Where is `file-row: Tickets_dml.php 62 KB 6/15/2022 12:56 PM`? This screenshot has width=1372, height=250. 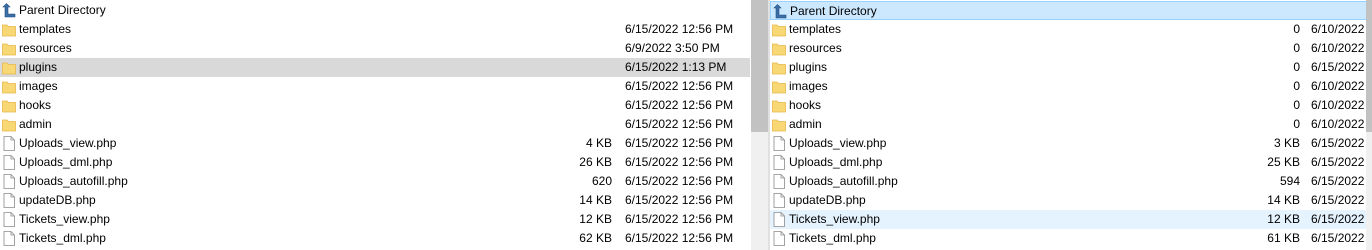 file-row: Tickets_dml.php 62 KB 6/15/2022 12:56 PM is located at coordinates (375, 238).